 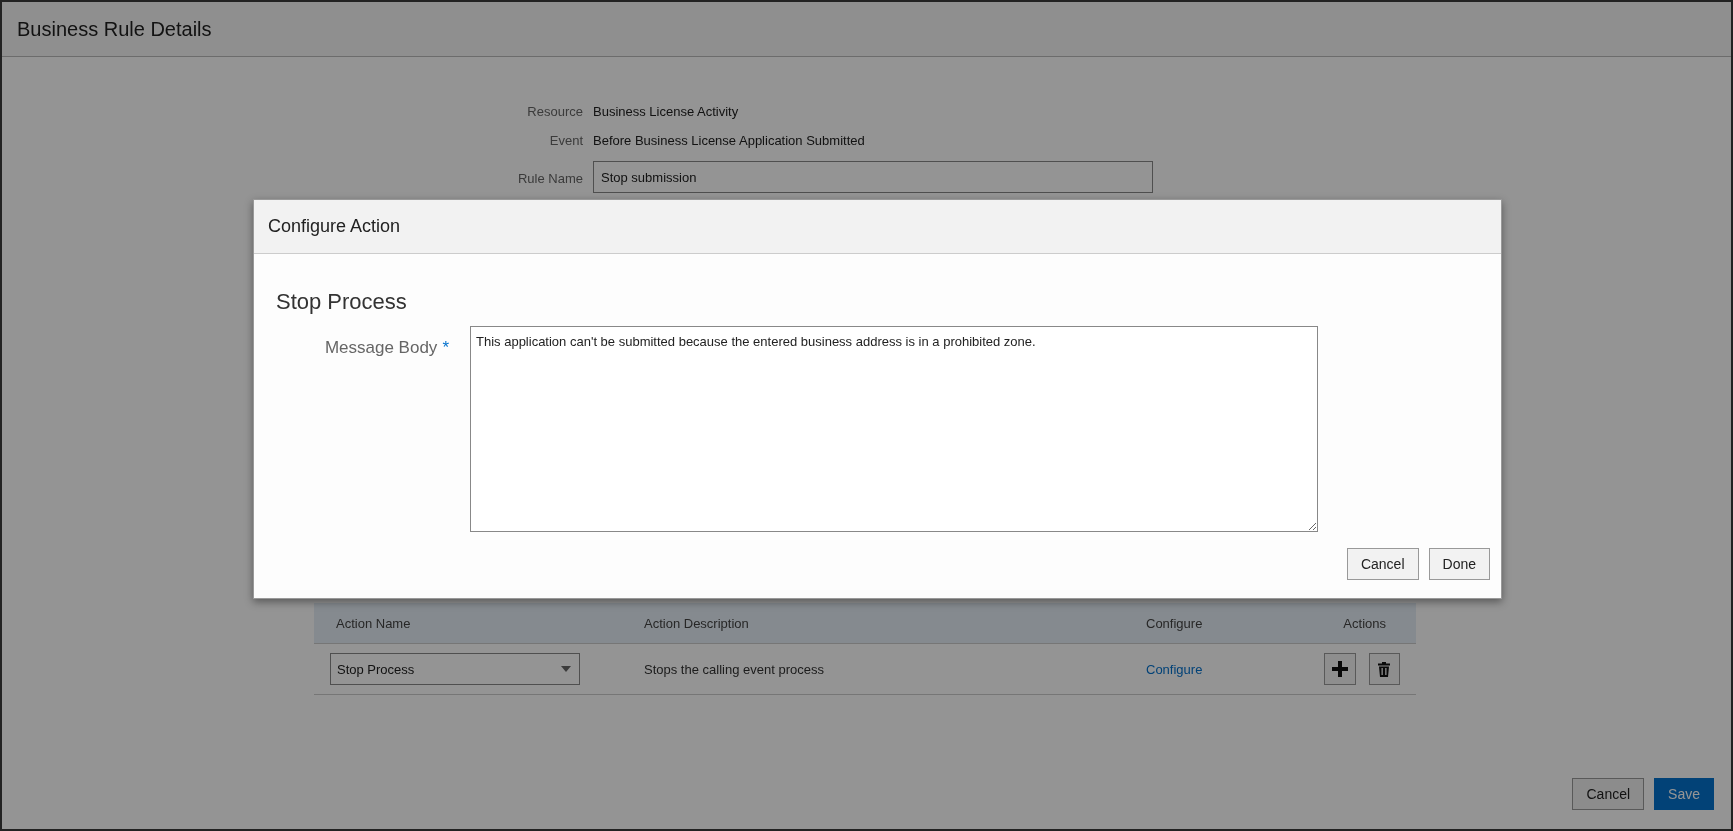 What do you see at coordinates (342, 302) in the screenshot?
I see `section-heading: Stop Process` at bounding box center [342, 302].